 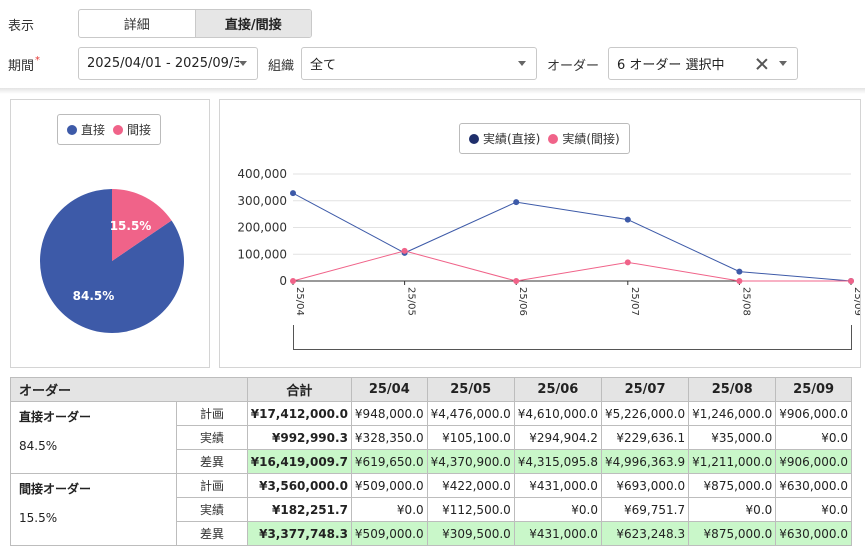 I want to click on total-cell: ¥3,377,748.3, so click(x=299, y=533).